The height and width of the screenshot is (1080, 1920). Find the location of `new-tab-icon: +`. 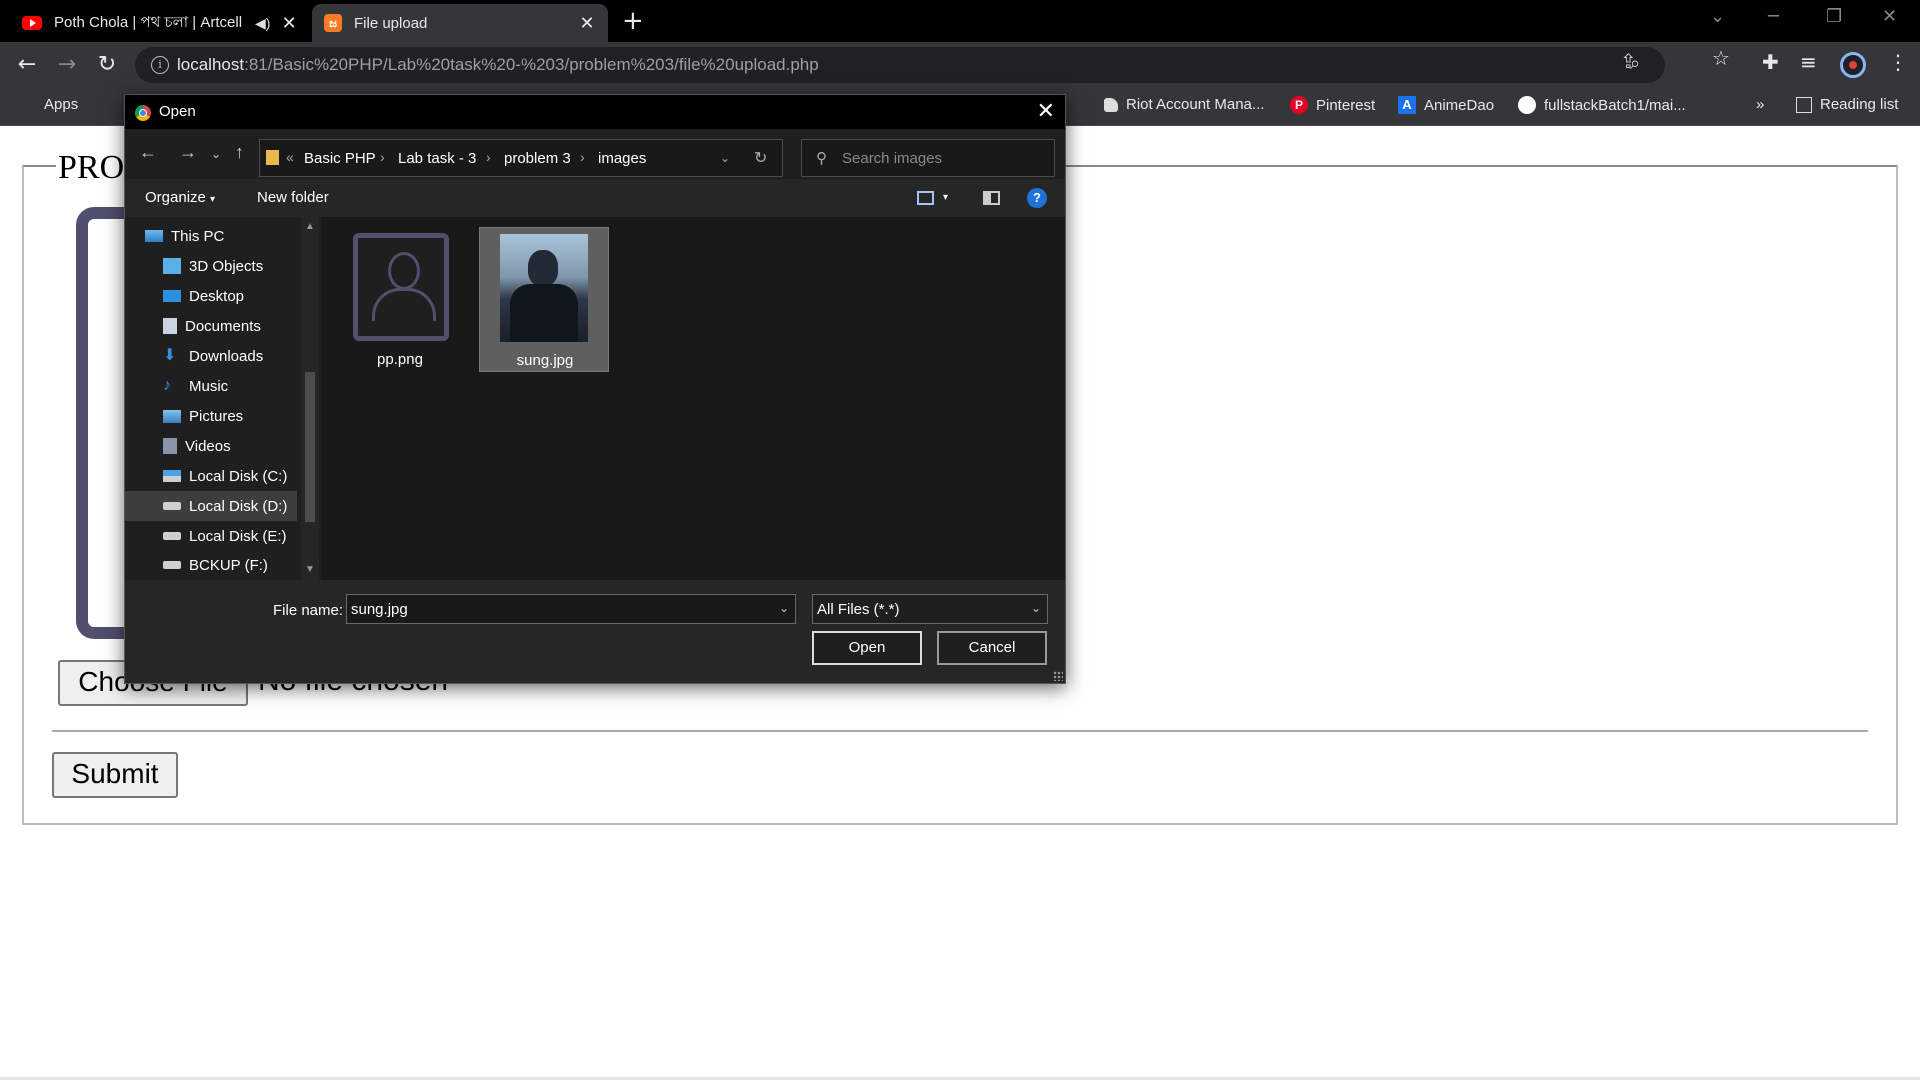

new-tab-icon: + is located at coordinates (633, 21).